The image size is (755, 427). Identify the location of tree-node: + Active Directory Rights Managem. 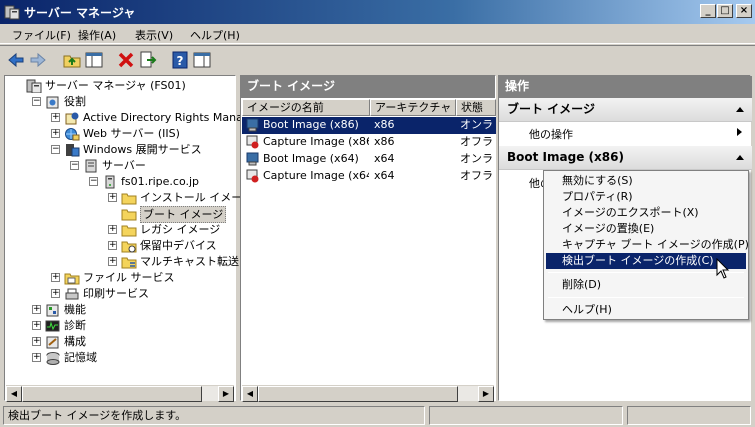
(136, 118).